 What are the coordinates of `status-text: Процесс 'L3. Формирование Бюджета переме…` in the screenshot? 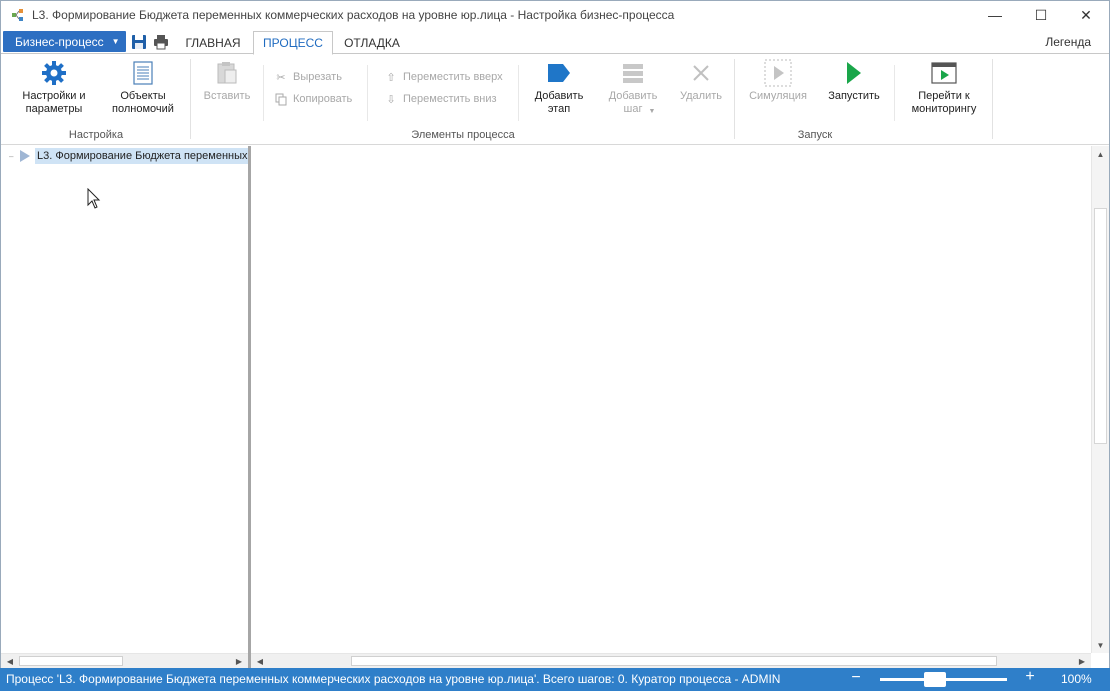 It's located at (393, 679).